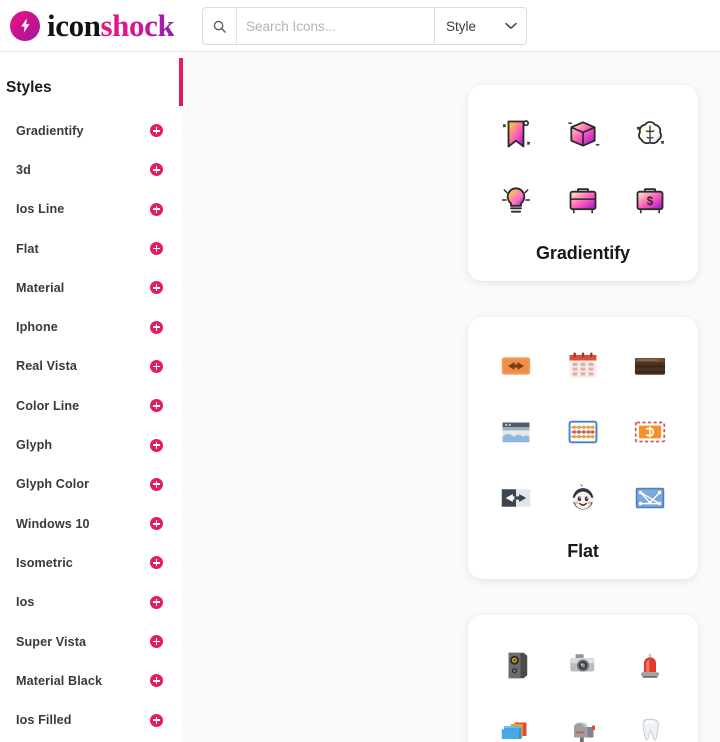 This screenshot has width=720, height=742. What do you see at coordinates (23, 169) in the screenshot?
I see `sidebar-item-label: 3d` at bounding box center [23, 169].